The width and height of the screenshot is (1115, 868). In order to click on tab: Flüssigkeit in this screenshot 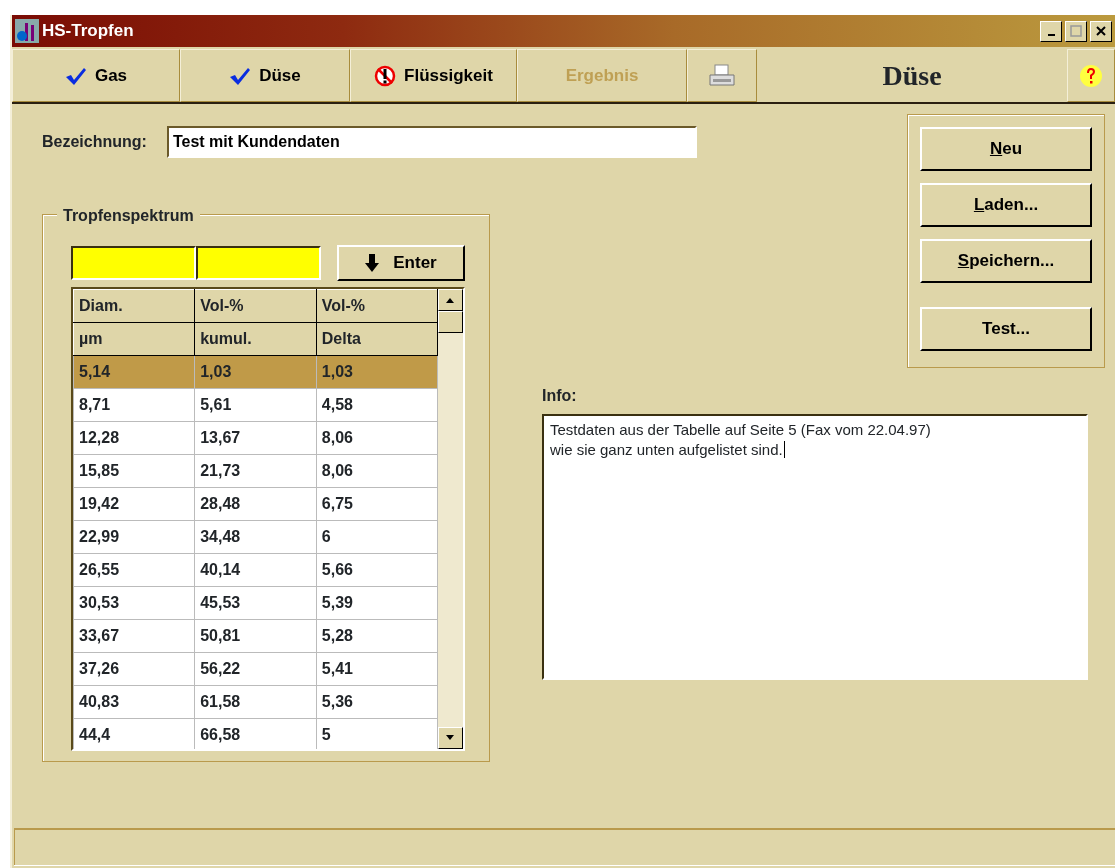, I will do `click(433, 75)`.